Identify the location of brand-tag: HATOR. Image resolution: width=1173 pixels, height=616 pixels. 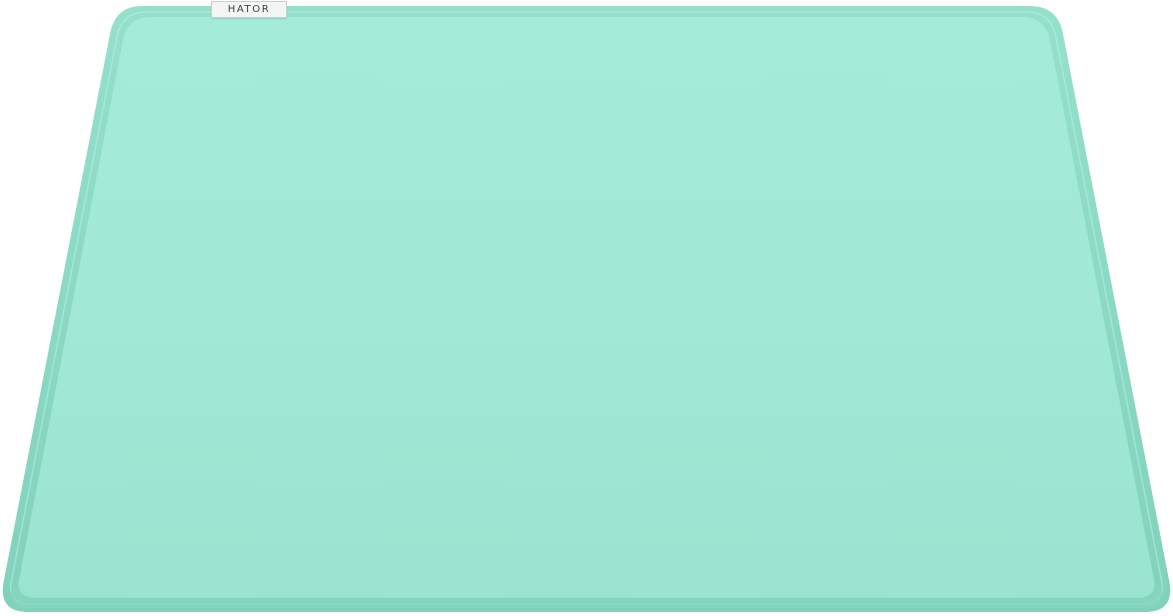
(249, 9).